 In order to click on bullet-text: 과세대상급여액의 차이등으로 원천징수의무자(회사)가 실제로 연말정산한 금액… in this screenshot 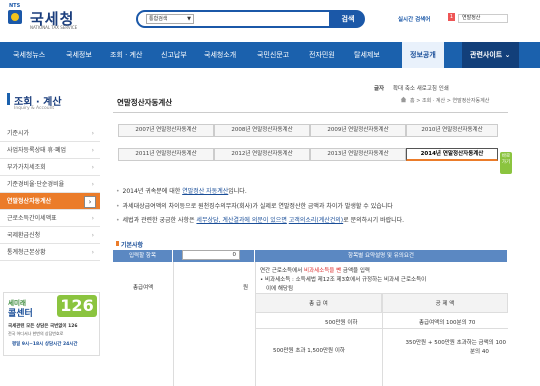, I will do `click(257, 206)`.